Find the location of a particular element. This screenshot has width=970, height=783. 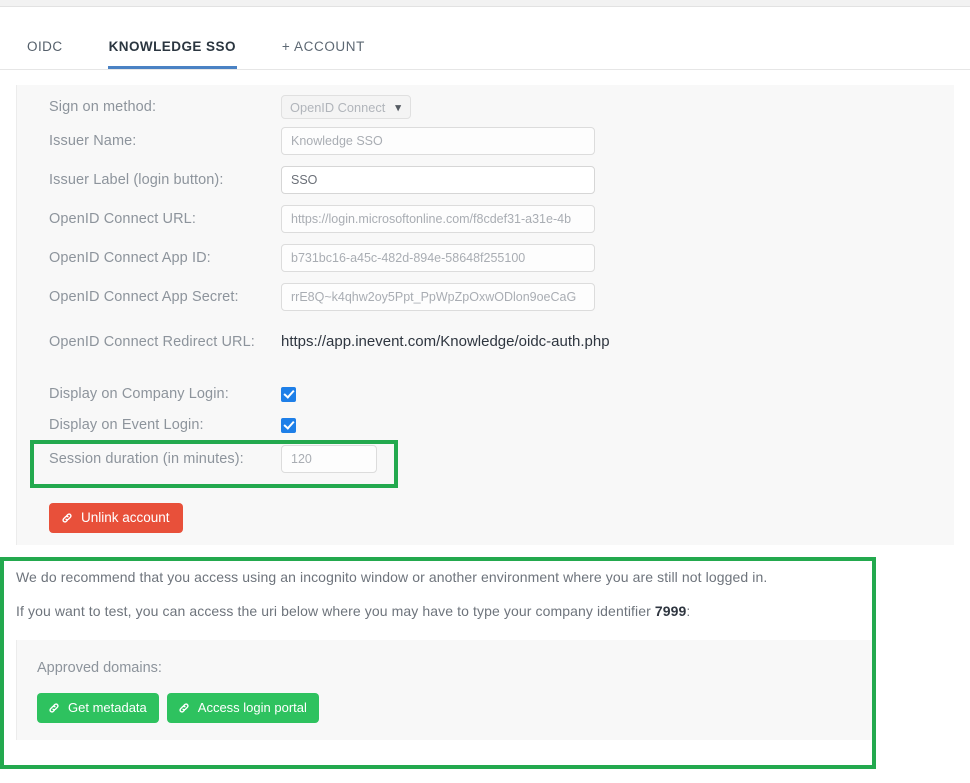

label-app-id: OpenID Connect App ID: is located at coordinates (130, 258).